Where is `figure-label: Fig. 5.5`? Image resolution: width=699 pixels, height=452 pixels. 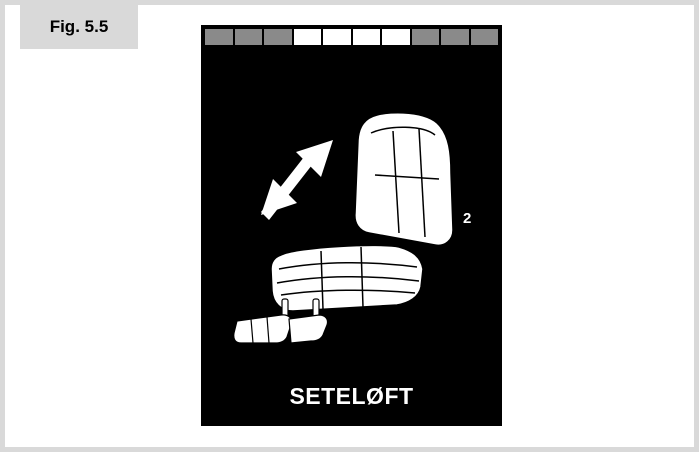 figure-label: Fig. 5.5 is located at coordinates (79, 27).